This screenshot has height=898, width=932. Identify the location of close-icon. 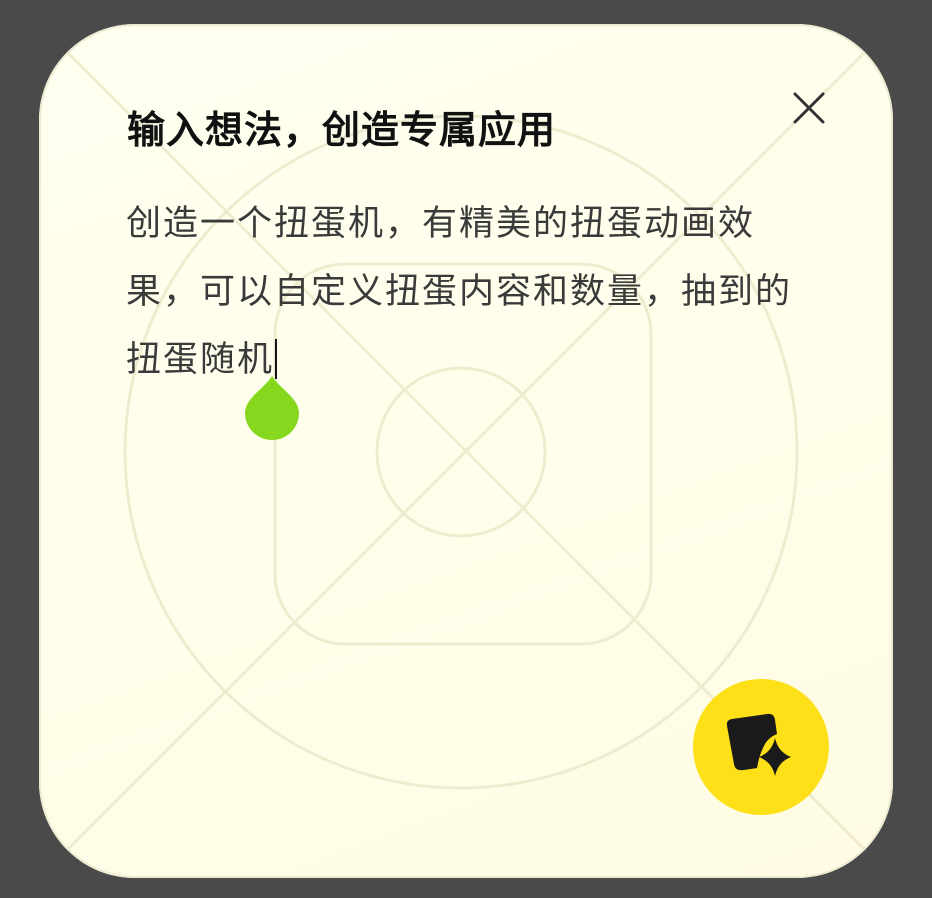
(809, 108).